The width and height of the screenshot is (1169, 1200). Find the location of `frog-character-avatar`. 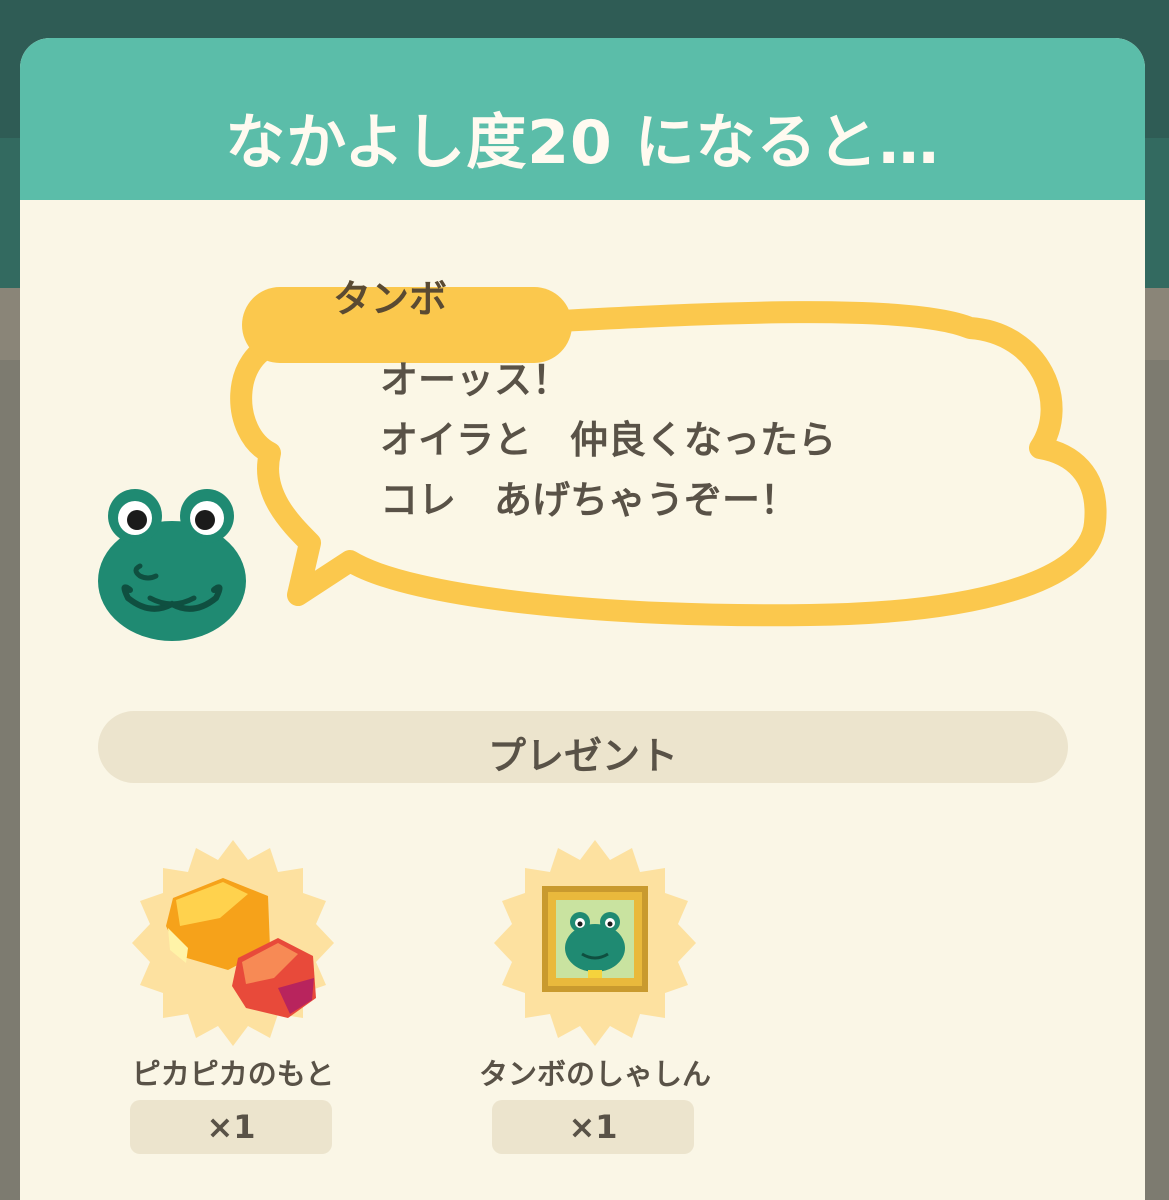

frog-character-avatar is located at coordinates (172, 565).